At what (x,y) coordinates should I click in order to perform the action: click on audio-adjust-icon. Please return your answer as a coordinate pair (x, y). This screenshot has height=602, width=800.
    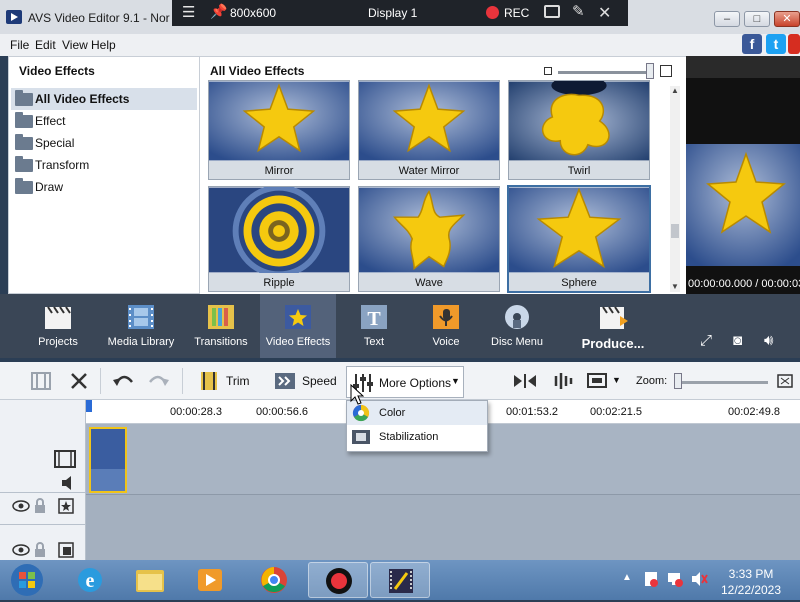
    Looking at the image, I should click on (565, 381).